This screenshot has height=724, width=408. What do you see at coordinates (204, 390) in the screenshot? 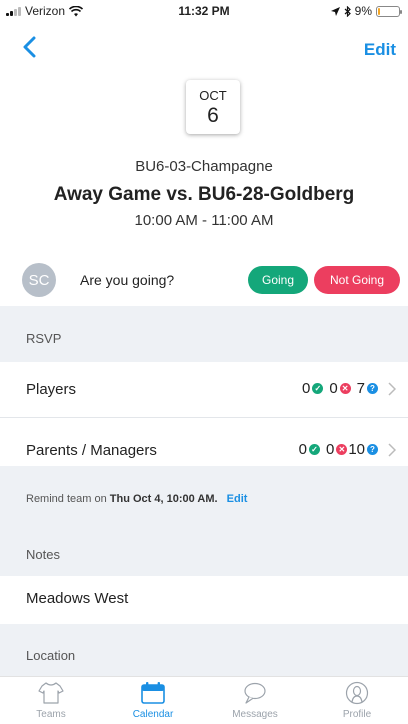
I see `rsvp-row-players: Players 0 ✓ 0 ✕ 7?` at bounding box center [204, 390].